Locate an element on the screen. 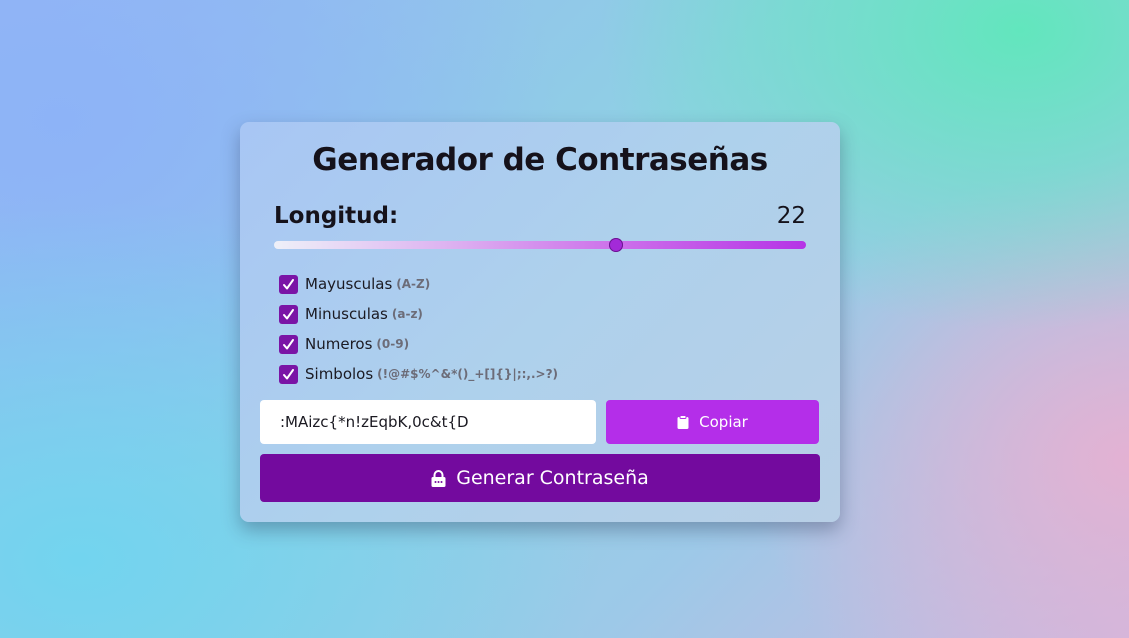 The image size is (1129, 638). option-symbols: Simbolos (!@#$%^&*()_+[]{}|;:,.>?) is located at coordinates (418, 374).